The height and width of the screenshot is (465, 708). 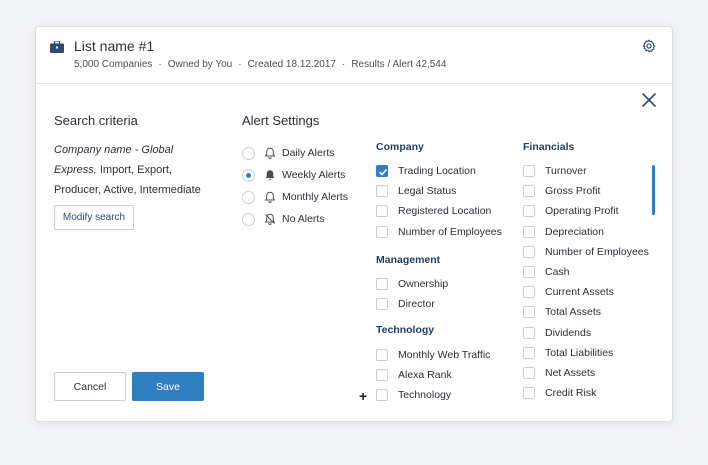 I want to click on checkbox-label: Monthly Web Traffic, so click(x=444, y=355).